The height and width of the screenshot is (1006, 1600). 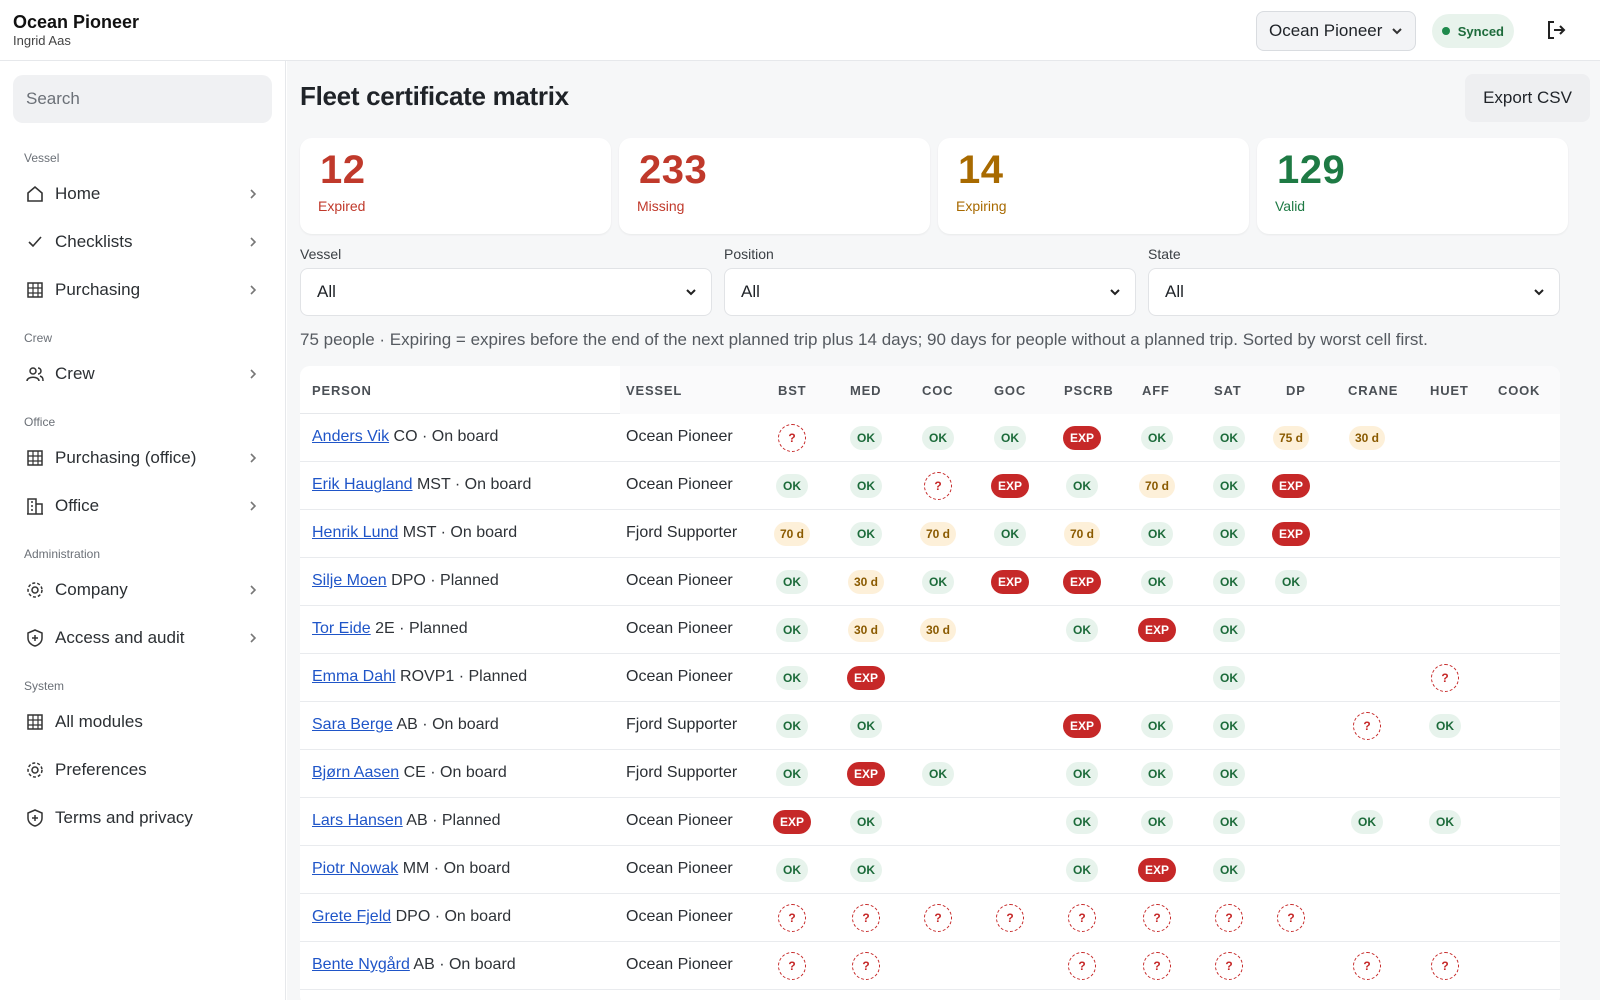 What do you see at coordinates (142, 99) in the screenshot?
I see `search-input` at bounding box center [142, 99].